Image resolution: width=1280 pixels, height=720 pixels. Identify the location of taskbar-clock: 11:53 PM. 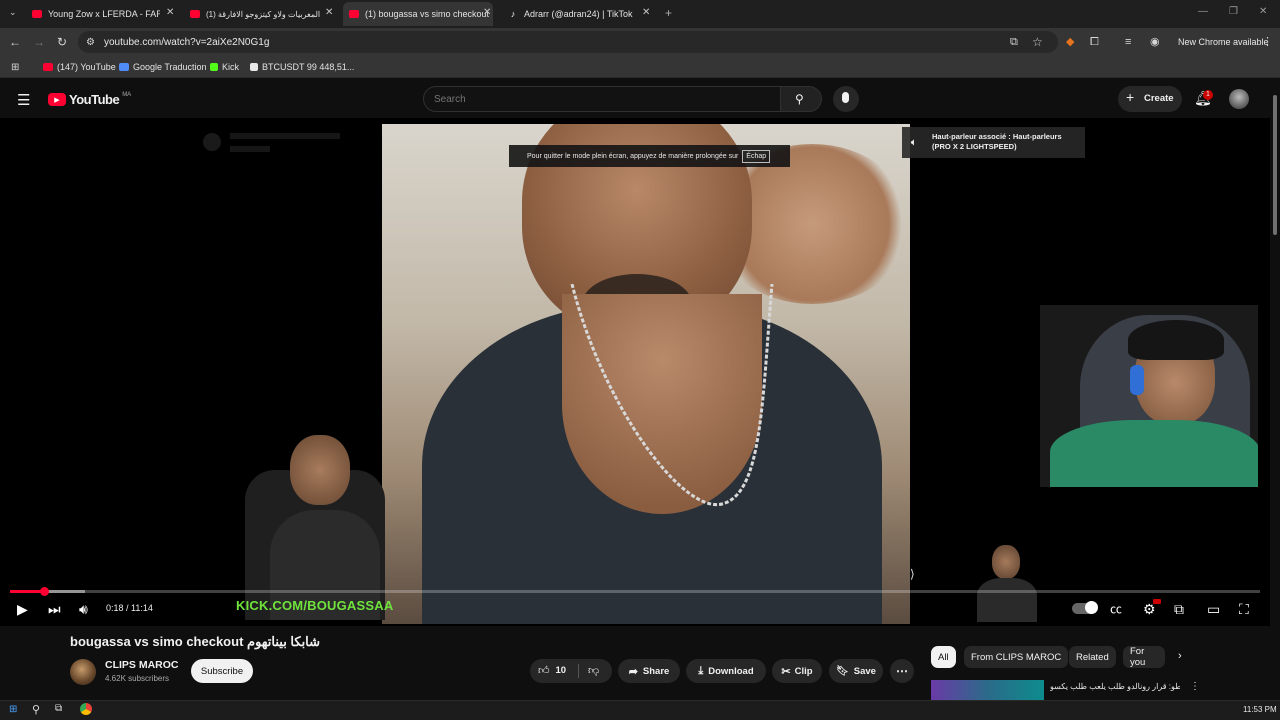
(1260, 709).